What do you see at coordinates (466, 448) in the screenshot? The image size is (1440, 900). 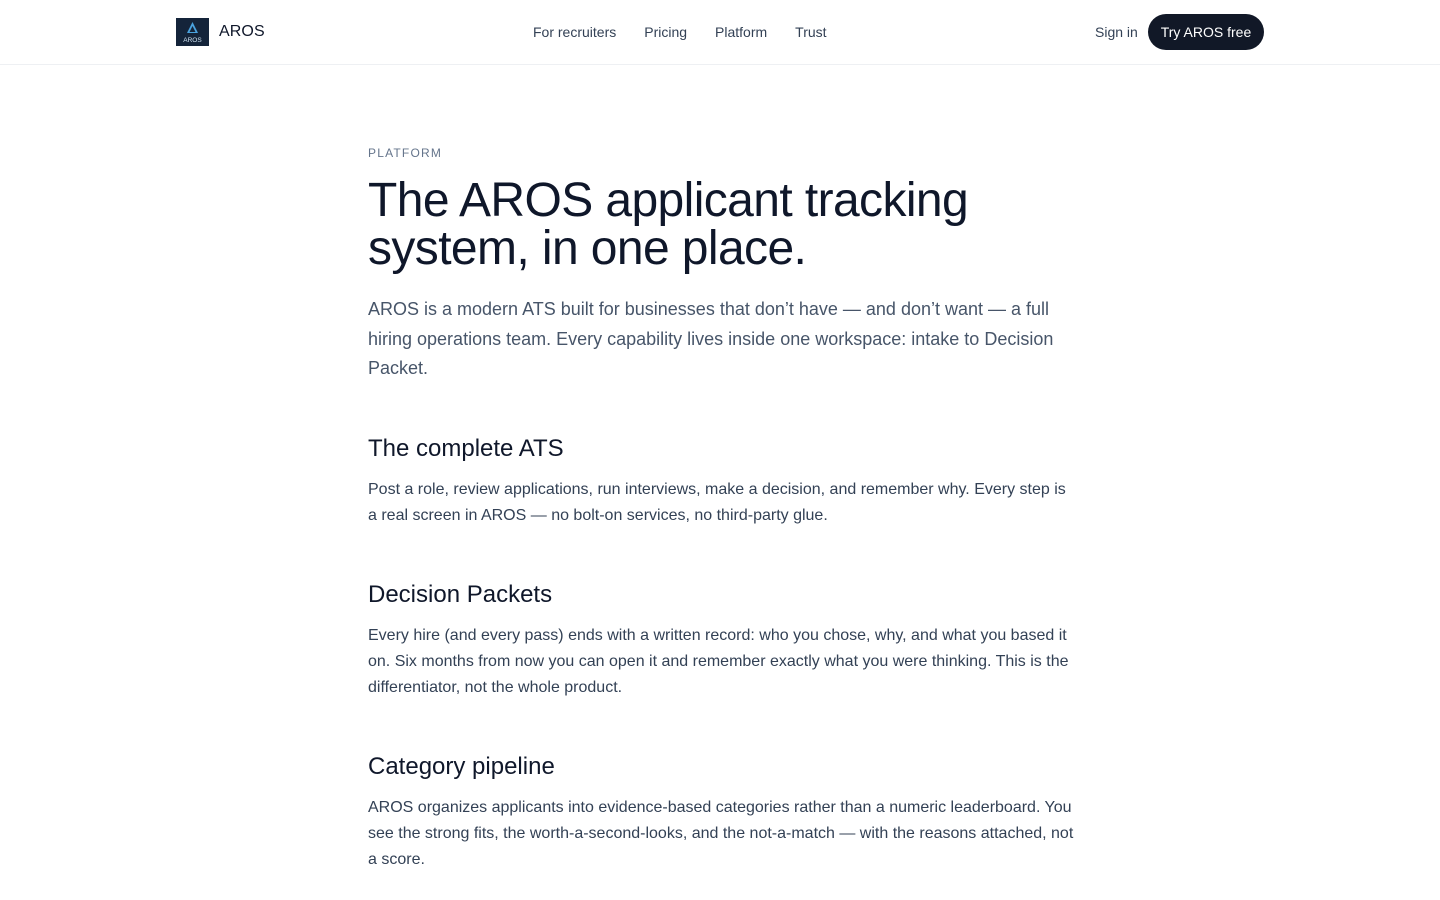 I see `section-title: The complete ATS` at bounding box center [466, 448].